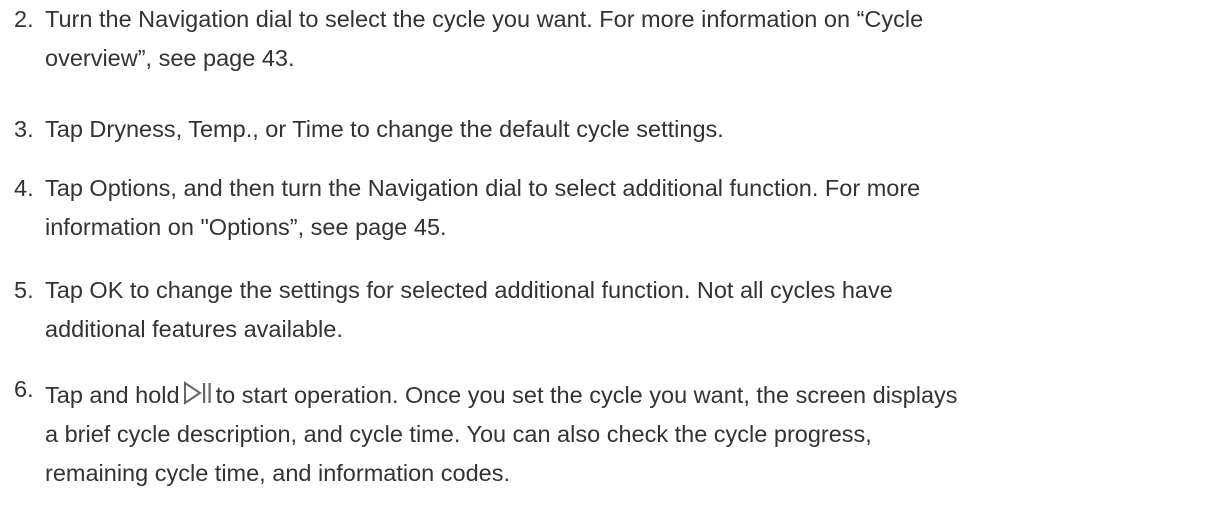  What do you see at coordinates (24, 290) in the screenshot?
I see `step-number: 5.` at bounding box center [24, 290].